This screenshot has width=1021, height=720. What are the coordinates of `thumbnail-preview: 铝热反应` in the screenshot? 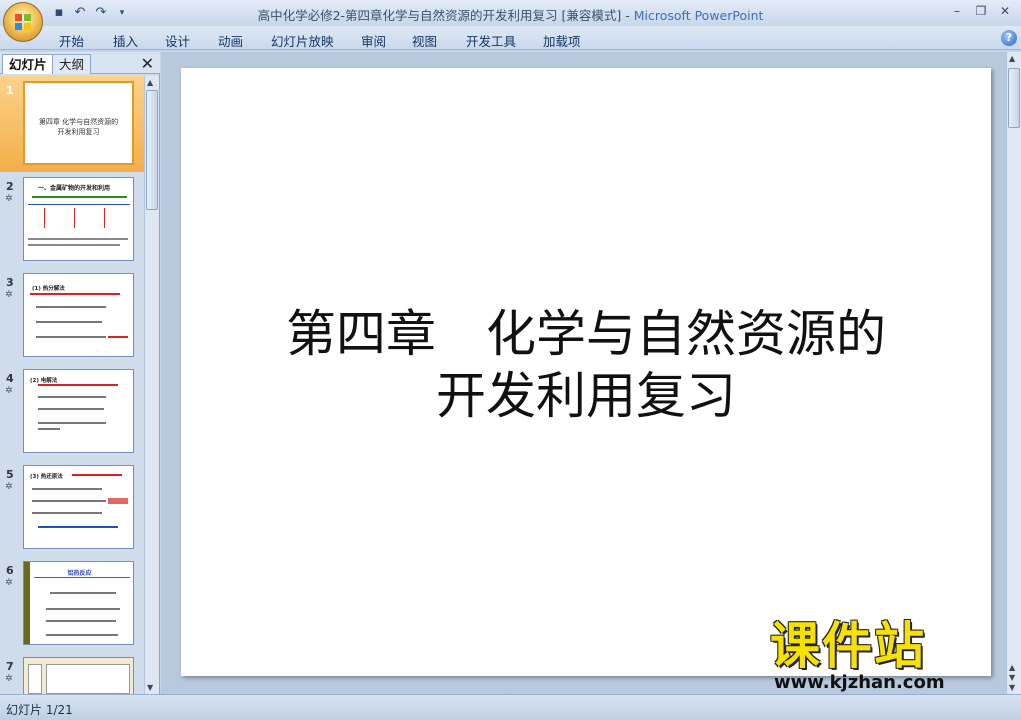 It's located at (78, 603).